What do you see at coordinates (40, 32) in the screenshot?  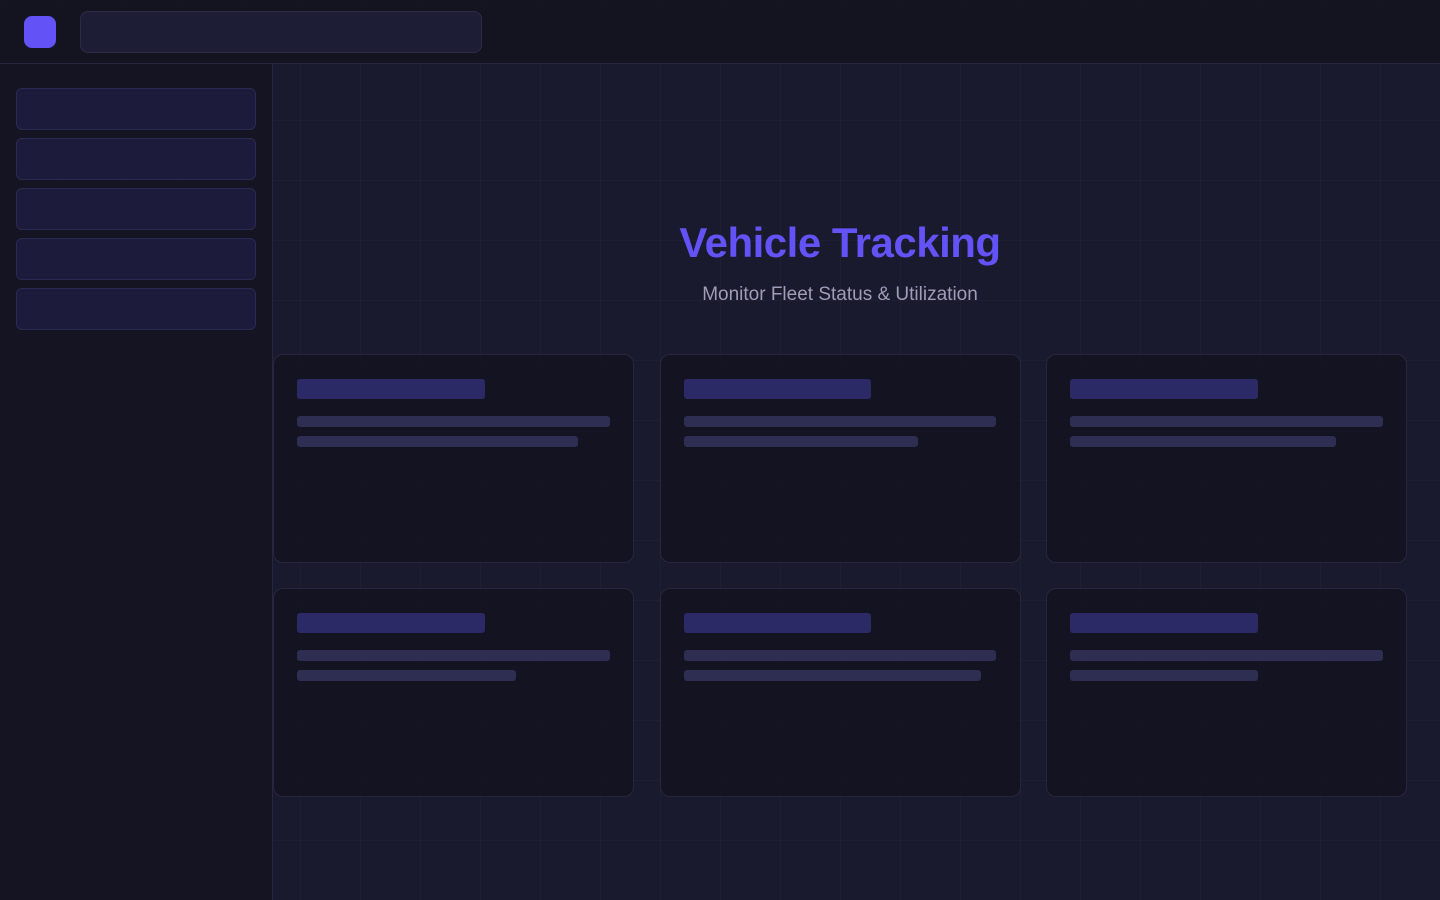 I see `app-logo-icon` at bounding box center [40, 32].